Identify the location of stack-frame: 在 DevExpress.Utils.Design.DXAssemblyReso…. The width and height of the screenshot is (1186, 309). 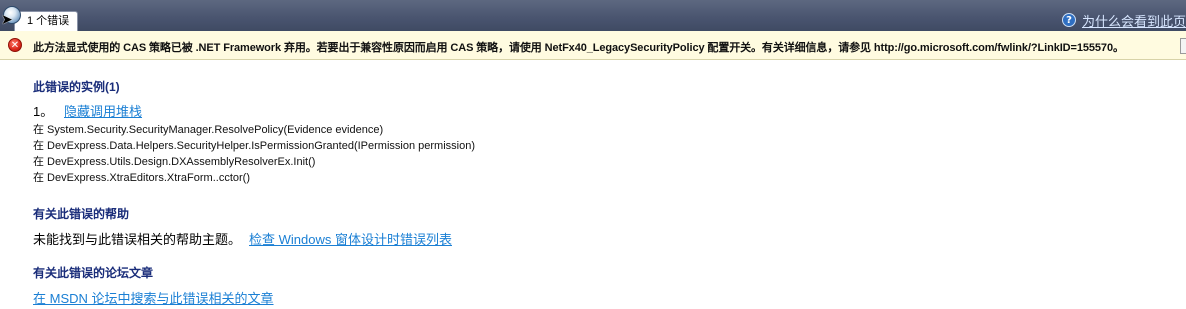
(174, 162).